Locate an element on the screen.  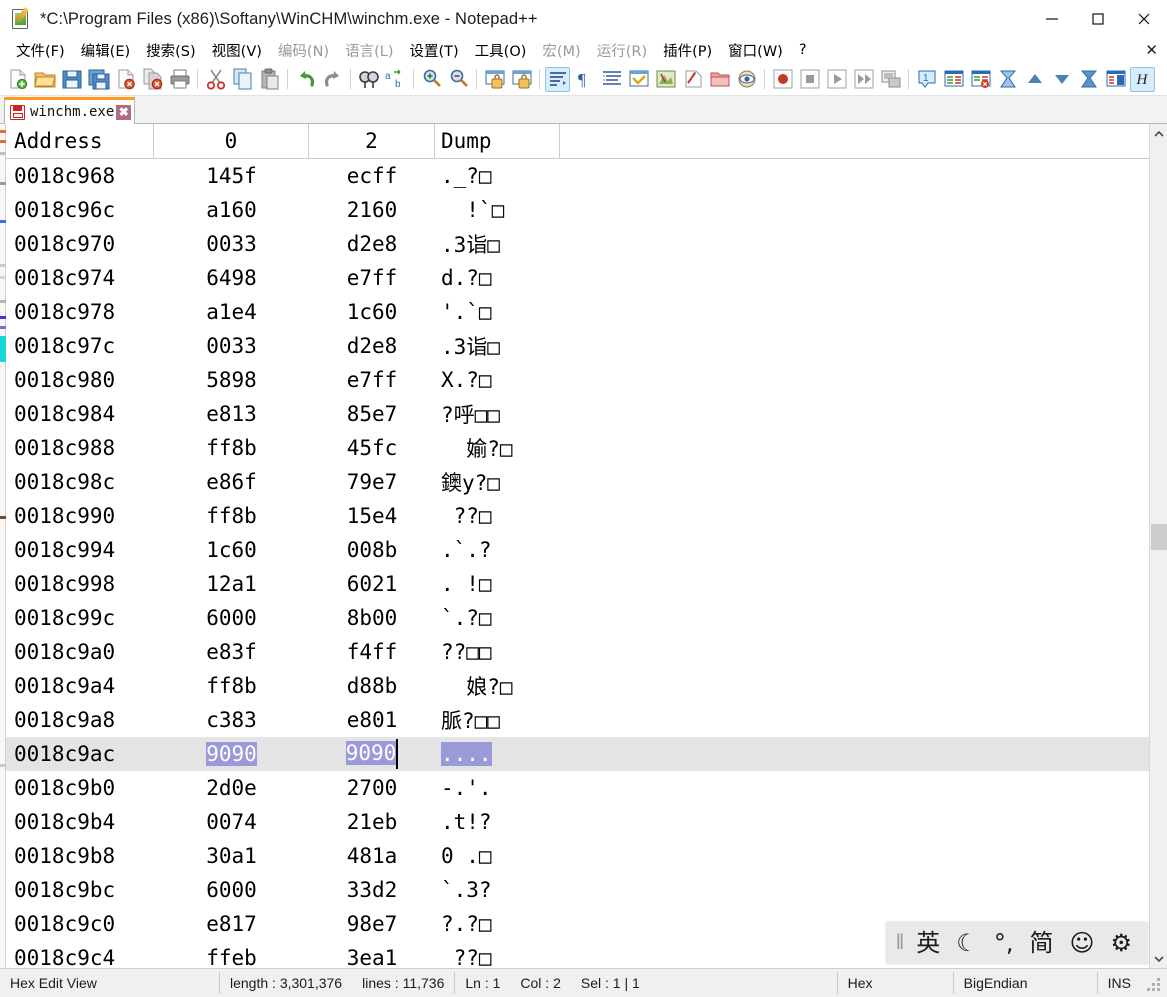
scrollbar-thumb is located at coordinates (1159, 537).